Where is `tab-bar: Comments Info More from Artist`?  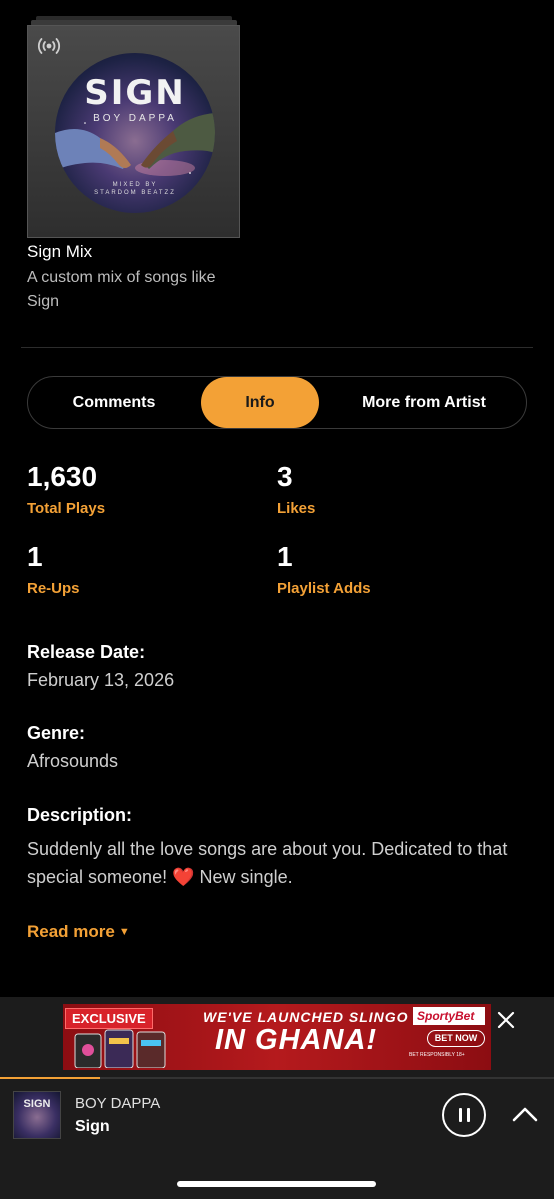 tab-bar: Comments Info More from Artist is located at coordinates (277, 402).